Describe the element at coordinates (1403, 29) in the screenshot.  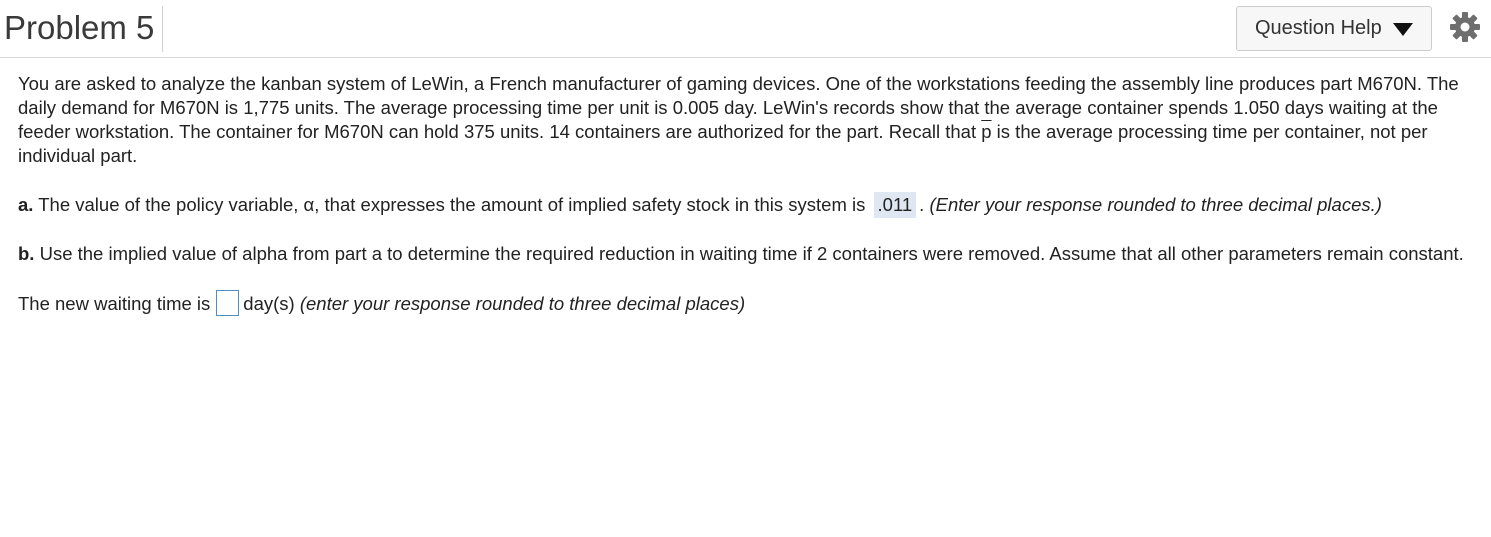
I see `caret-down-icon` at that location.